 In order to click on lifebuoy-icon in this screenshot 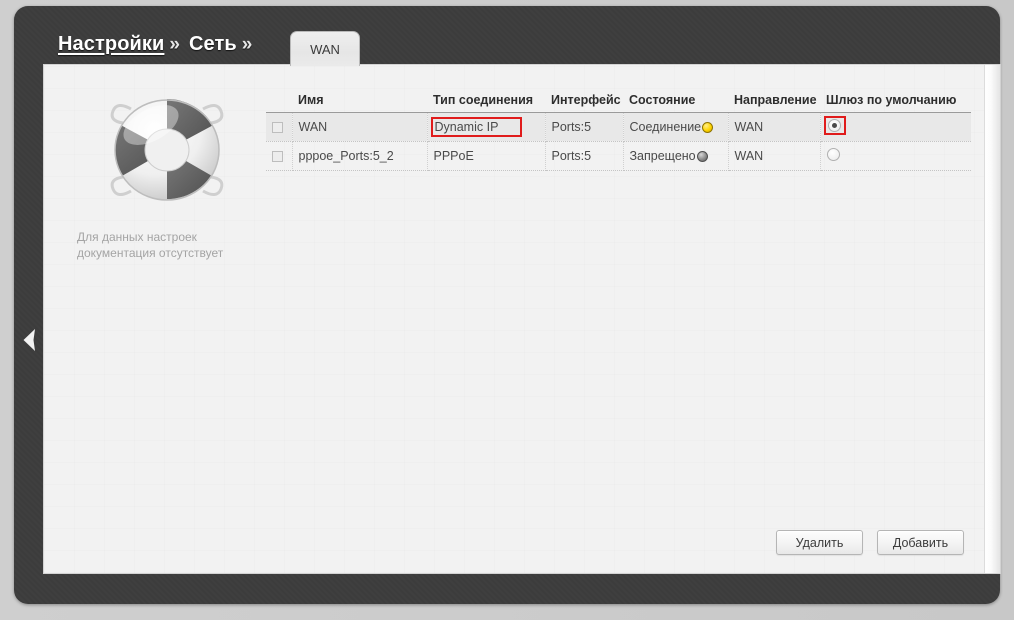, I will do `click(166, 151)`.